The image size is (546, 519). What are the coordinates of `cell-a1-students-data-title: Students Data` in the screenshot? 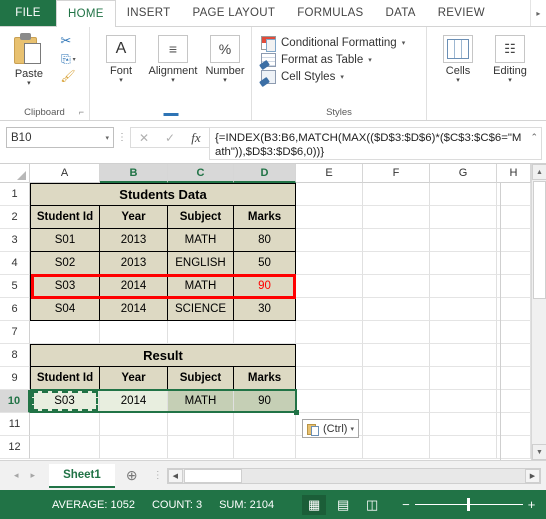 It's located at (163, 194).